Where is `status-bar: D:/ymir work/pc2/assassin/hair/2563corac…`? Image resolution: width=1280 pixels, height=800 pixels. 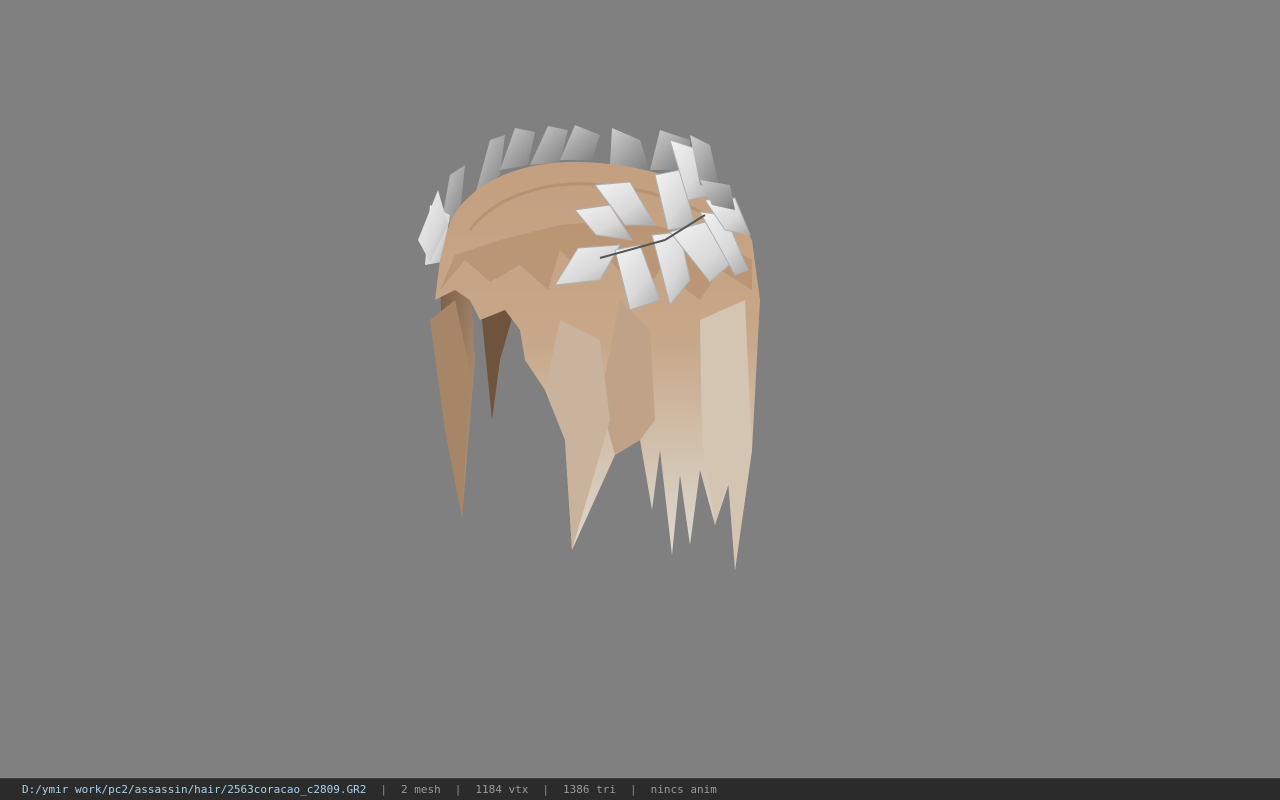 status-bar: D:/ymir work/pc2/assassin/hair/2563corac… is located at coordinates (640, 789).